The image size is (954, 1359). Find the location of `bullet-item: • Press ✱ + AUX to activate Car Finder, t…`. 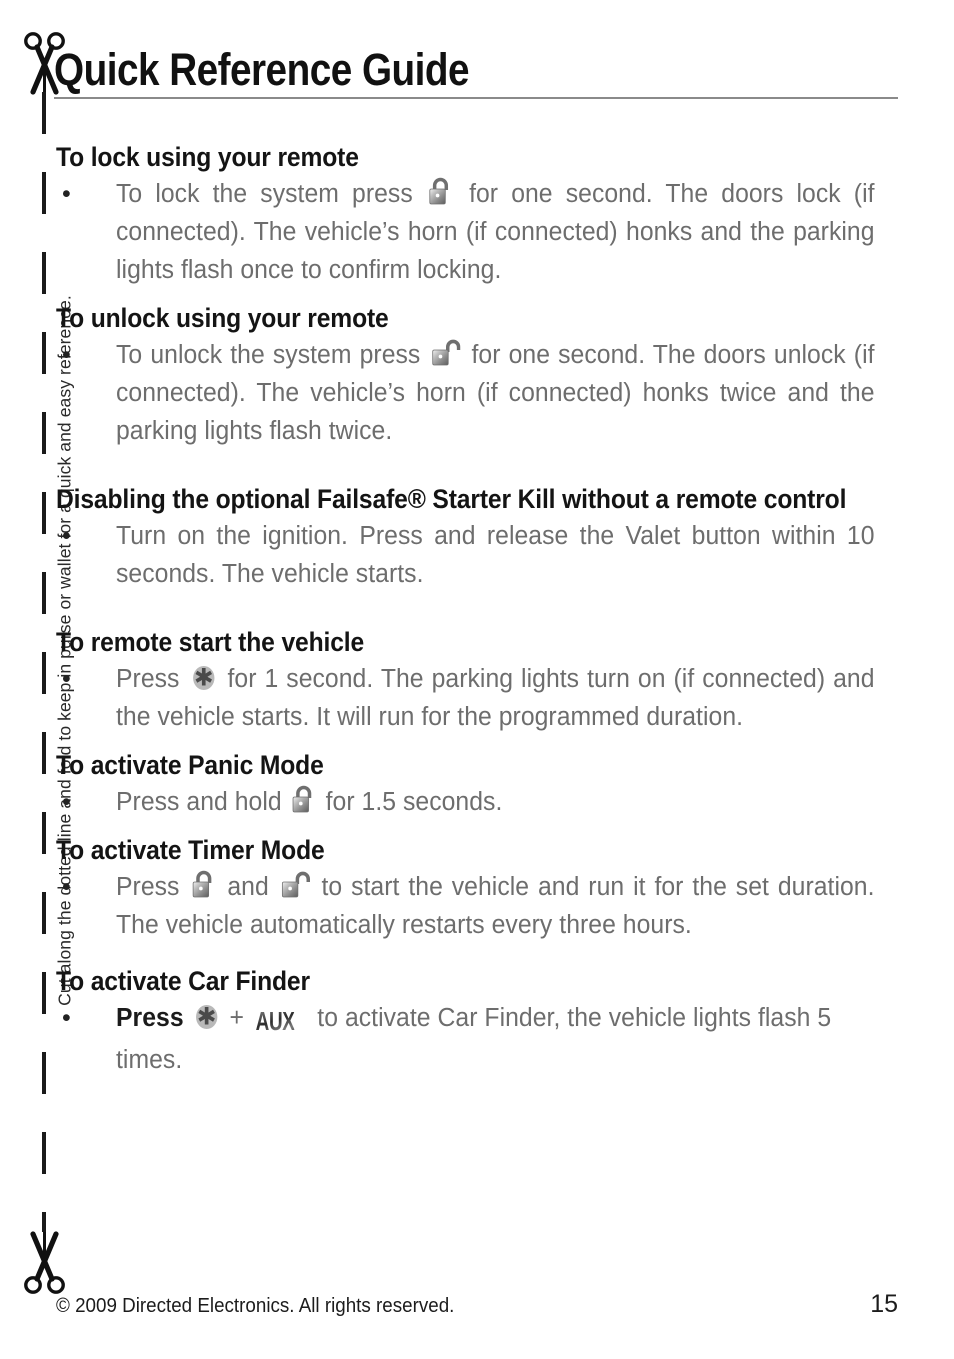

bullet-item: • Press ✱ + AUX to activate Car Finder, t… is located at coordinates (477, 1039).